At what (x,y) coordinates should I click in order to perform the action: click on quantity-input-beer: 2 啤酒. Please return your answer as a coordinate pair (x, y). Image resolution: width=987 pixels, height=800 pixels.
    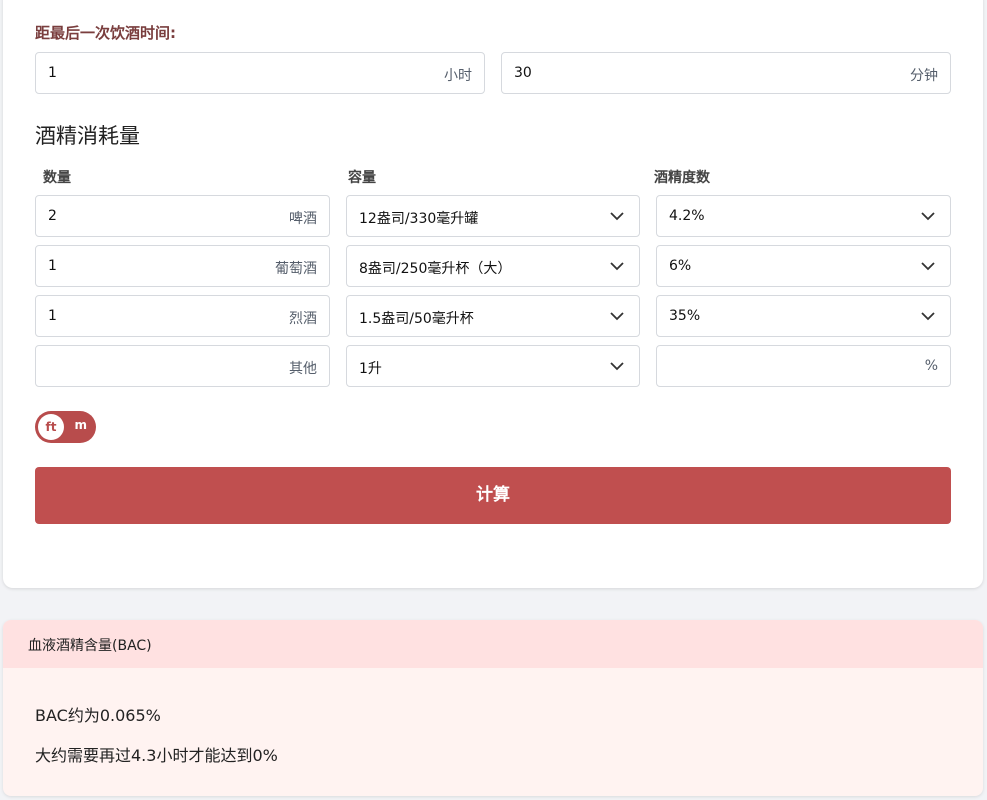
    Looking at the image, I should click on (182, 216).